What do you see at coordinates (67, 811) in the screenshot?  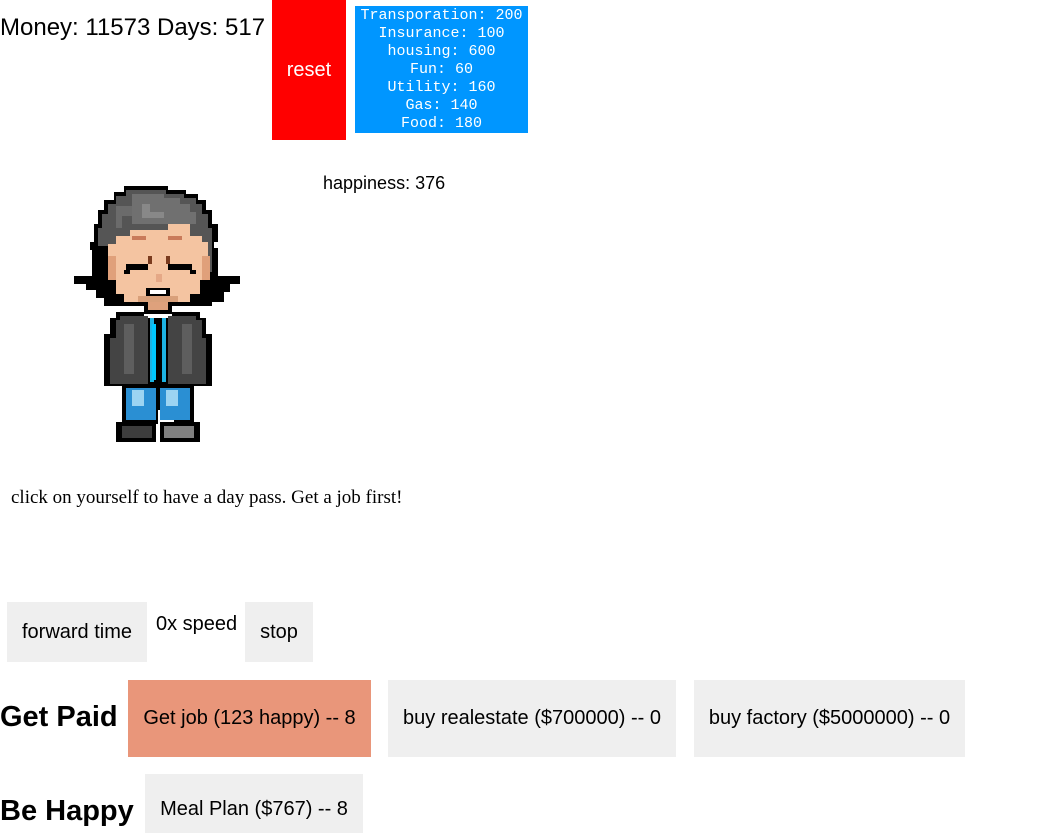 I see `be-happy-heading: Be Happy` at bounding box center [67, 811].